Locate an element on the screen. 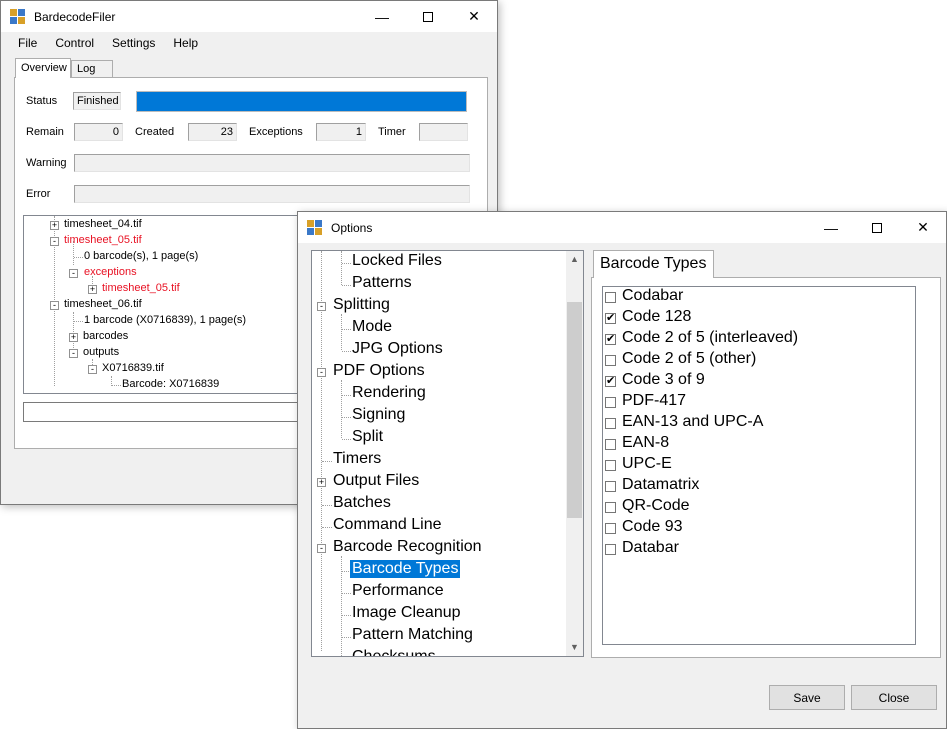 Image resolution: width=947 pixels, height=729 pixels. tree-node: 0 barcode(s), 1 page(s) is located at coordinates (141, 256).